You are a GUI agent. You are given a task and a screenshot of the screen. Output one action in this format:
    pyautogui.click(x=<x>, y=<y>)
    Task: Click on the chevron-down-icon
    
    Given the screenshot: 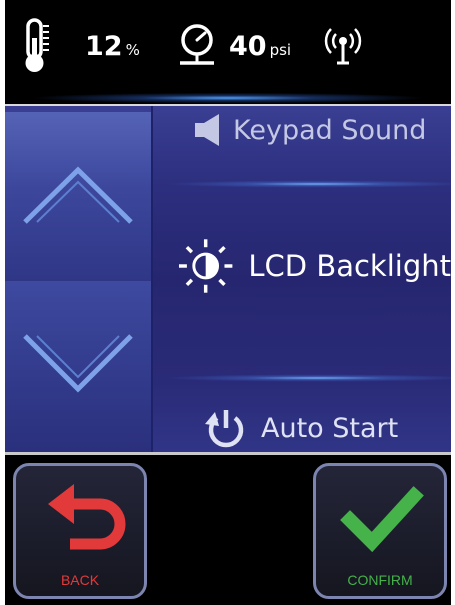 What is the action you would take?
    pyautogui.click(x=78, y=363)
    